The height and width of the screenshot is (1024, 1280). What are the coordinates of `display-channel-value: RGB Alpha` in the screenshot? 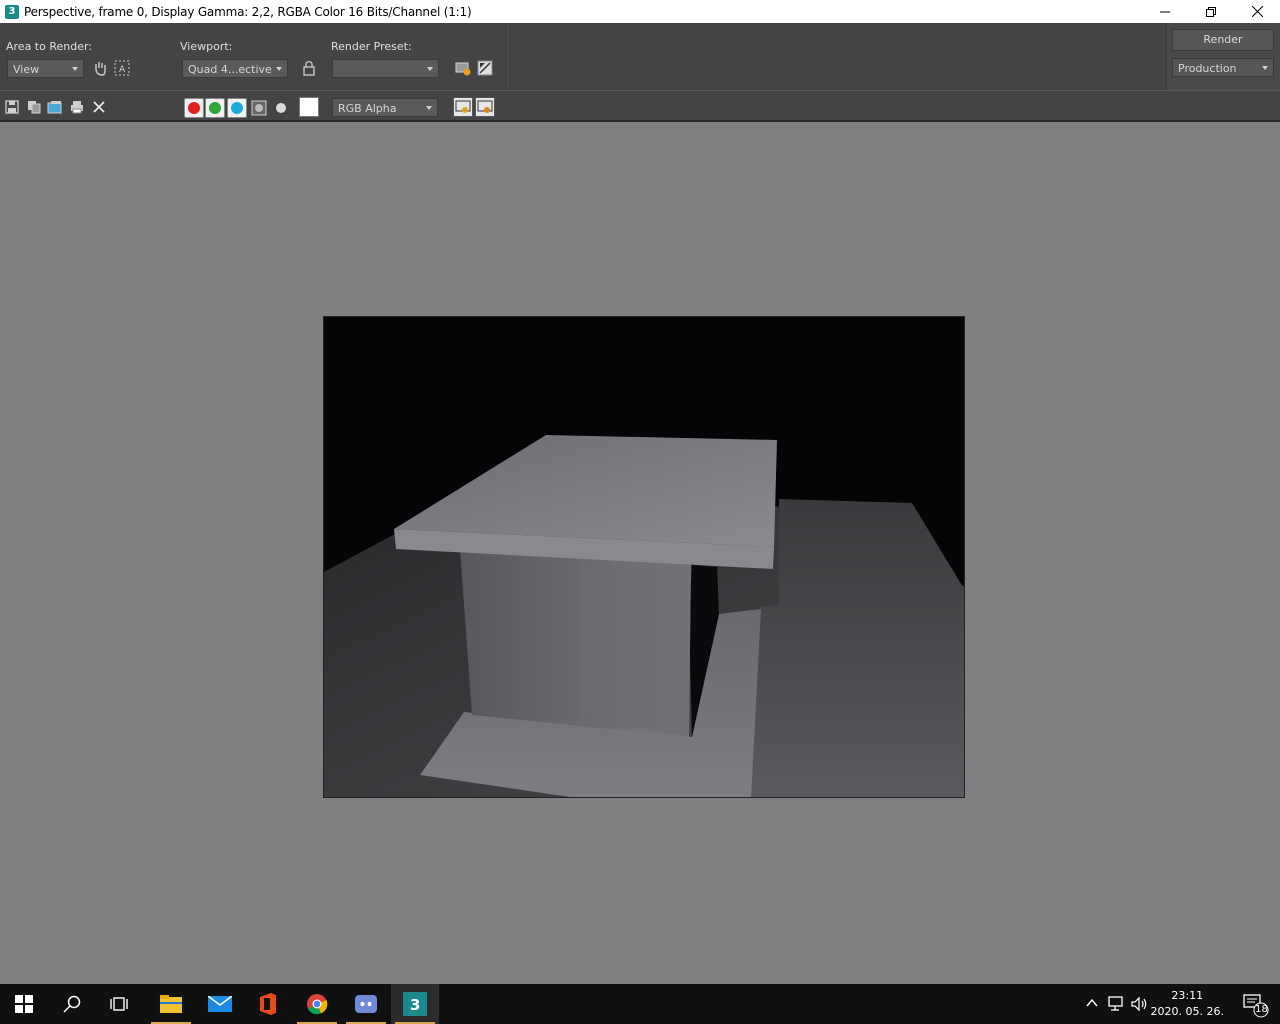 It's located at (367, 108).